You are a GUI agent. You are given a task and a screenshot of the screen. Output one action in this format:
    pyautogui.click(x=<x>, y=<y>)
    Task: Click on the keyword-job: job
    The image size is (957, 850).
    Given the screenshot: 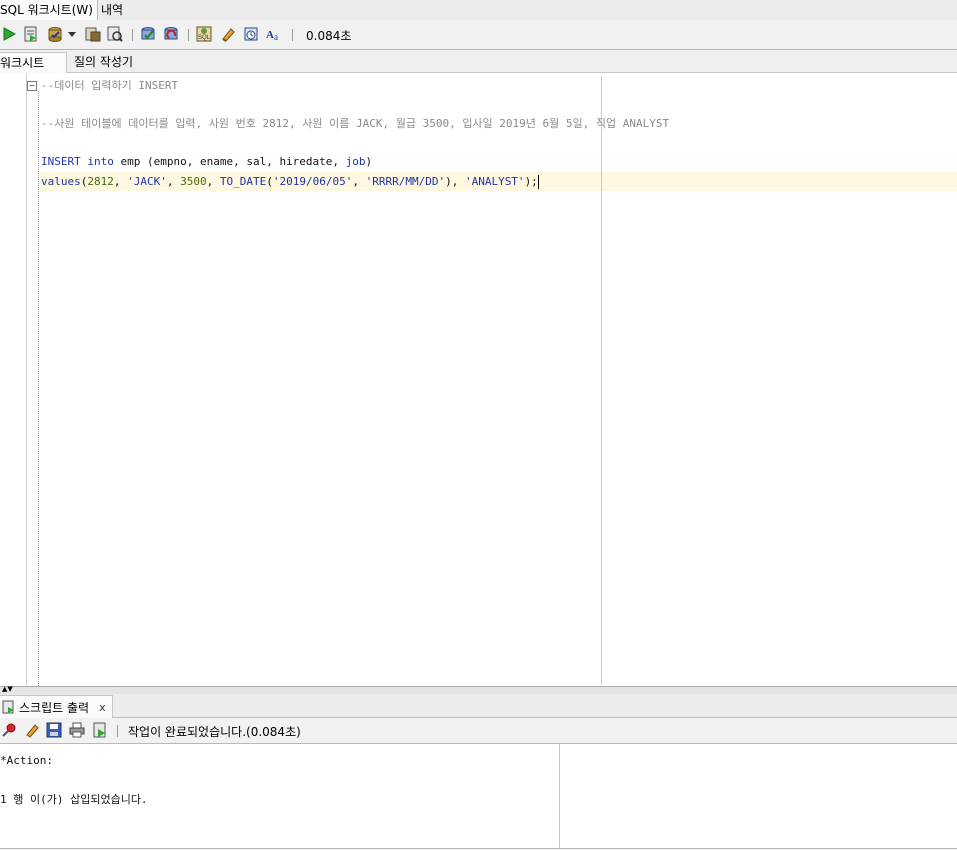 What is the action you would take?
    pyautogui.click(x=355, y=161)
    